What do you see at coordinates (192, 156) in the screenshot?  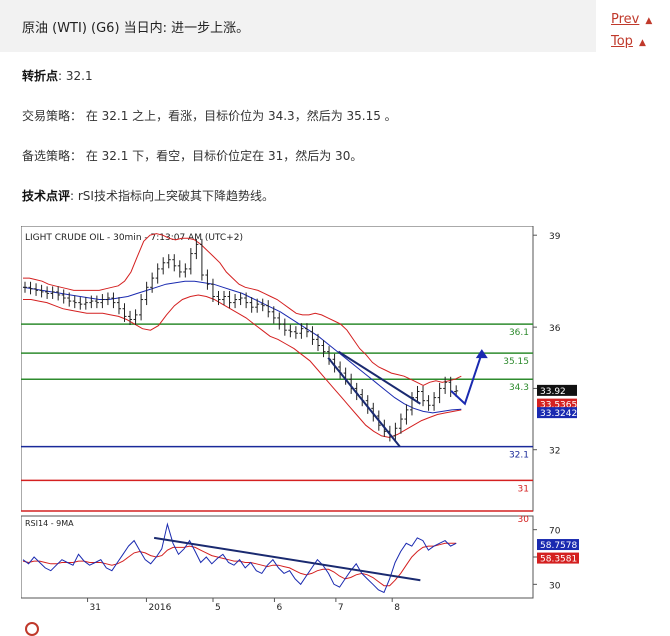 I see `alternative-text: 备选策略： 在 32.1 下，看空，目标价位定在 31，然后为 30。` at bounding box center [192, 156].